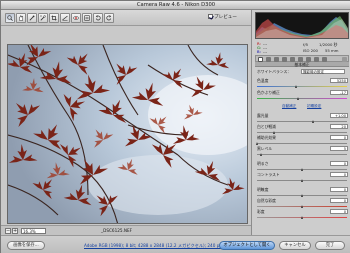 This screenshot has height=253, width=350. I want to click on recovery-slider, so click(302, 132).